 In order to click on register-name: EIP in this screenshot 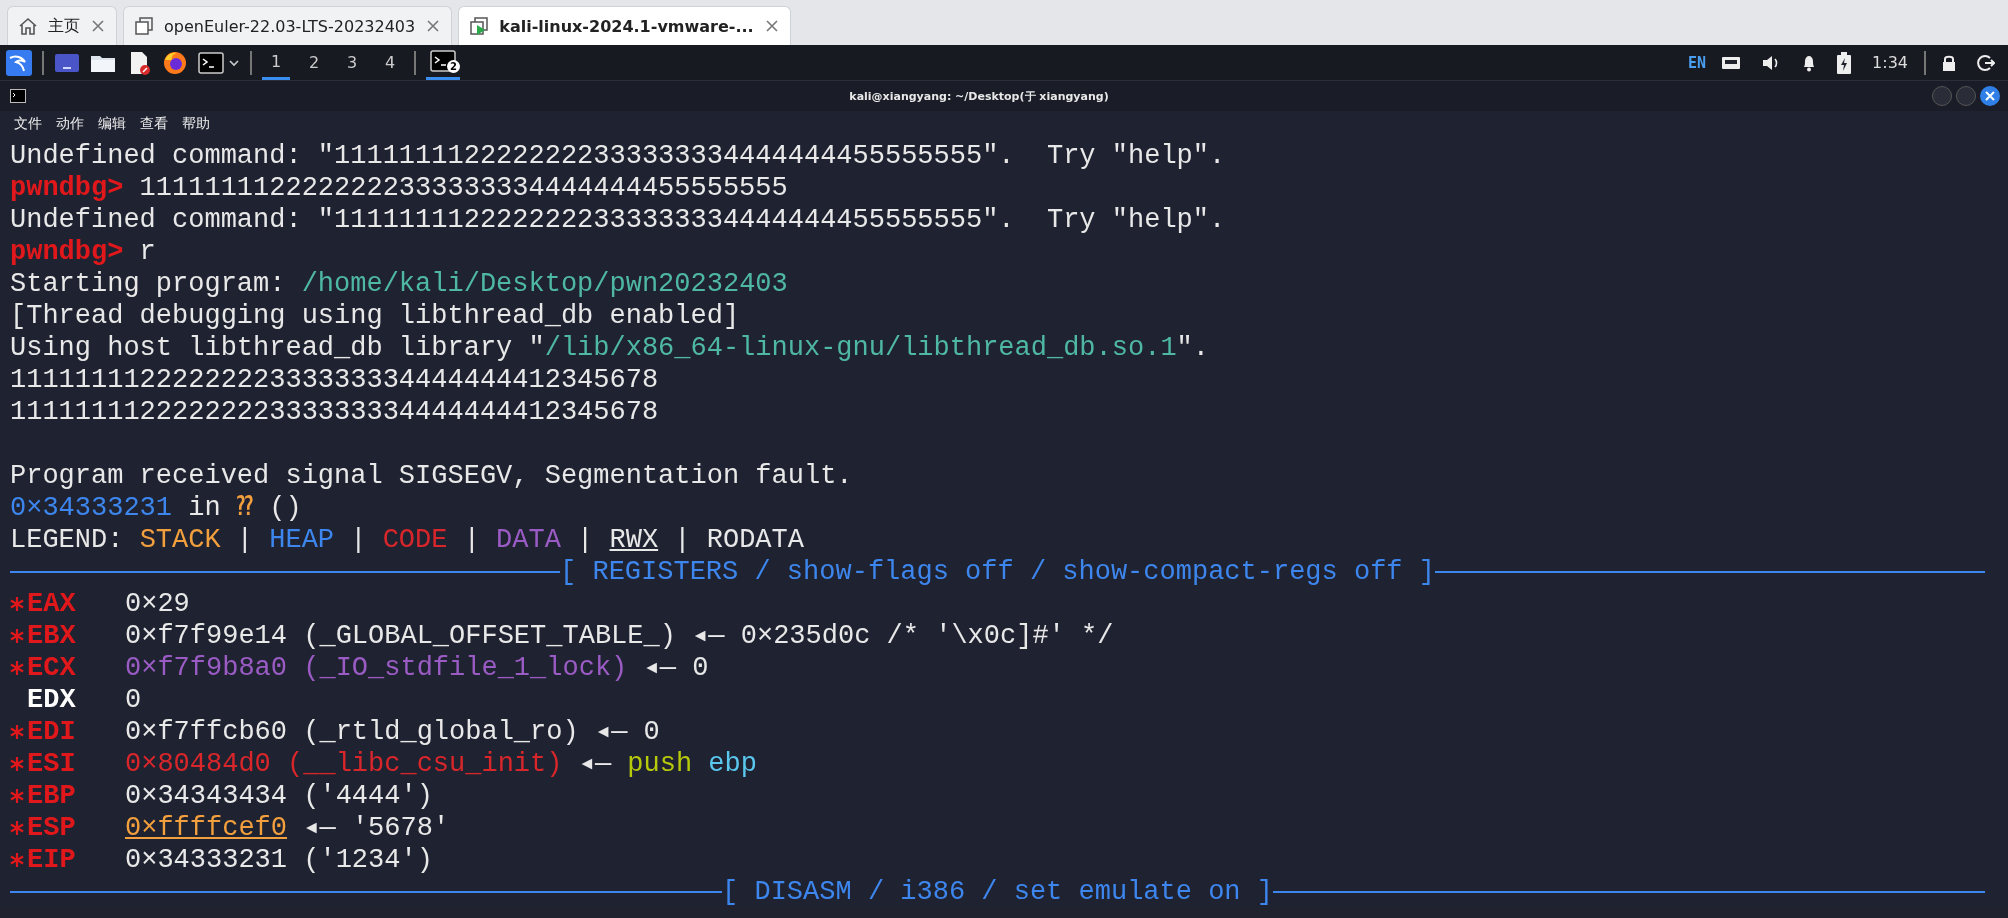, I will do `click(52, 860)`.